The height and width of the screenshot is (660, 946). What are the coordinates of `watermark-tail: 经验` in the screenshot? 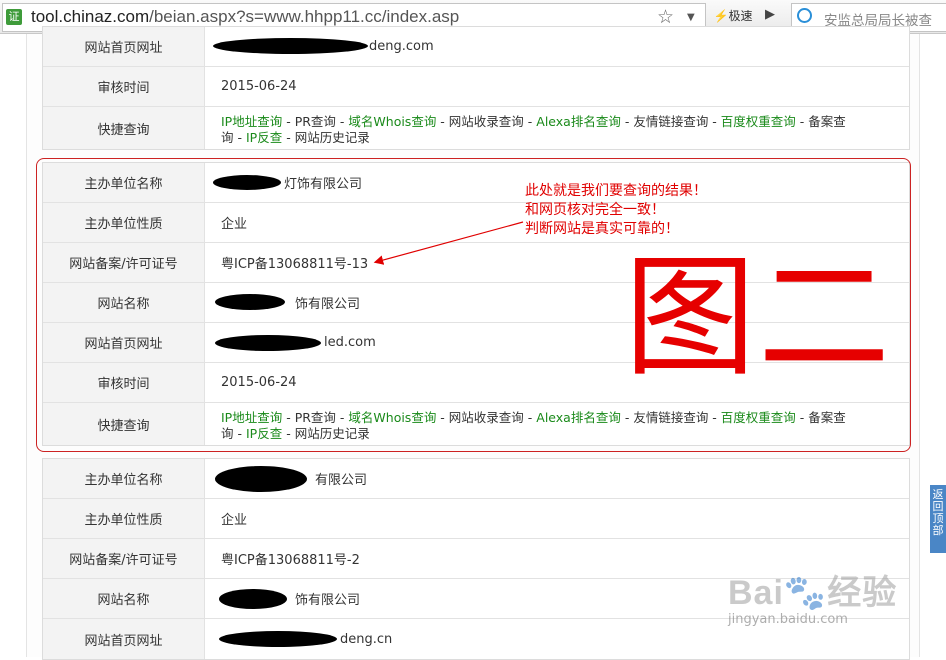 It's located at (862, 593).